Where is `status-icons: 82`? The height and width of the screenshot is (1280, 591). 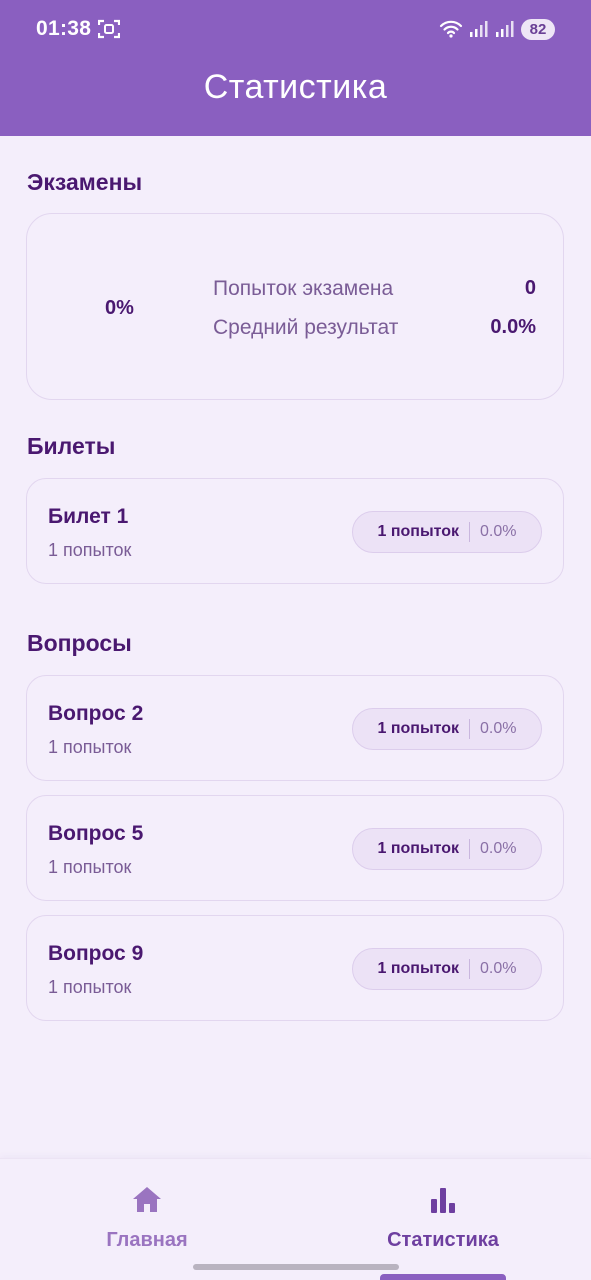 status-icons: 82 is located at coordinates (497, 29).